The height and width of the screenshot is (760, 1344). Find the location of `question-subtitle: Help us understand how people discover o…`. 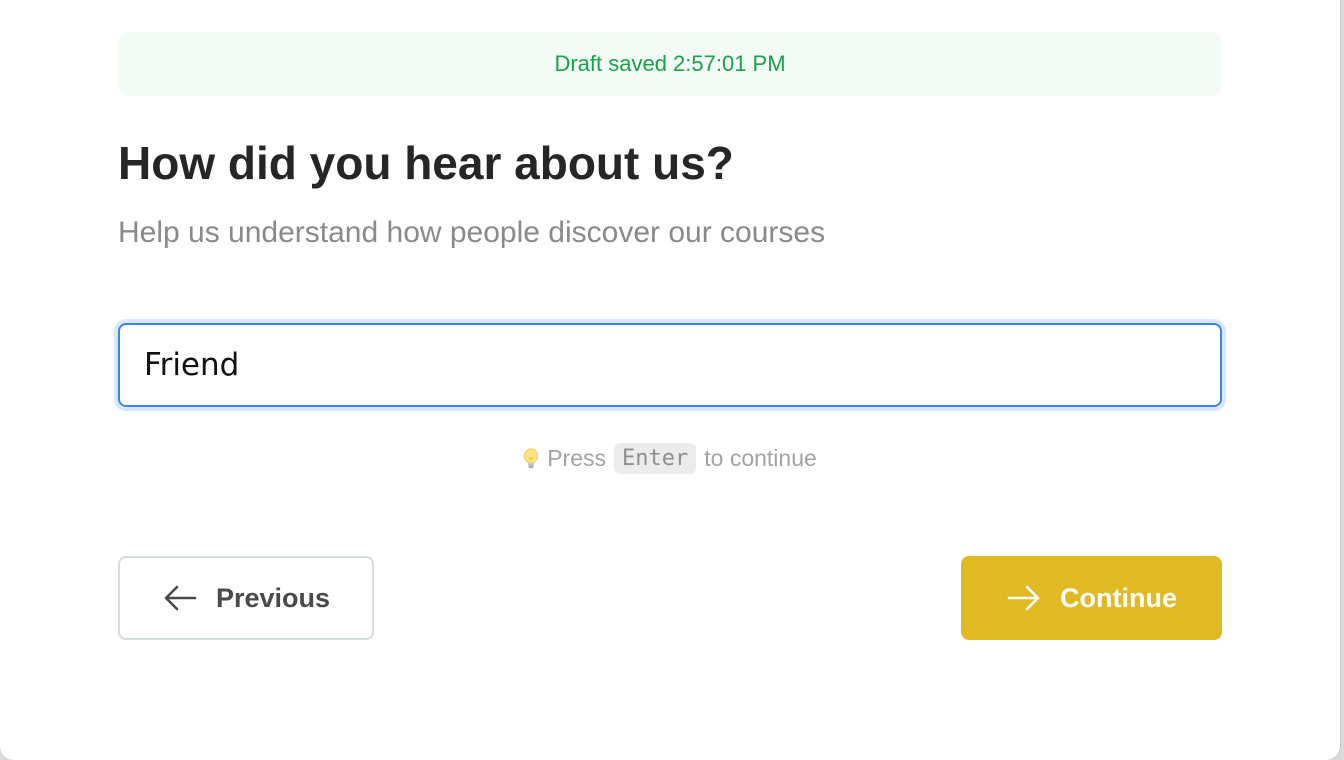

question-subtitle: Help us understand how people discover o… is located at coordinates (472, 232).